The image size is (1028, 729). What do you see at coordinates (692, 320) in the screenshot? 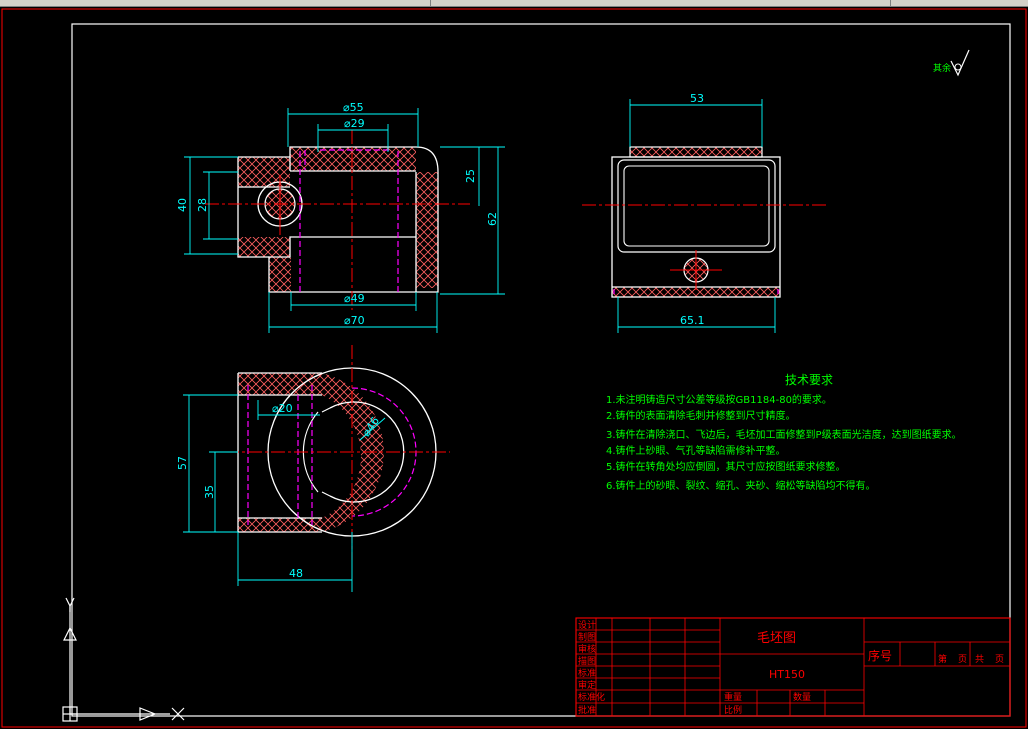
I see `dim-65-1: 65.1` at bounding box center [692, 320].